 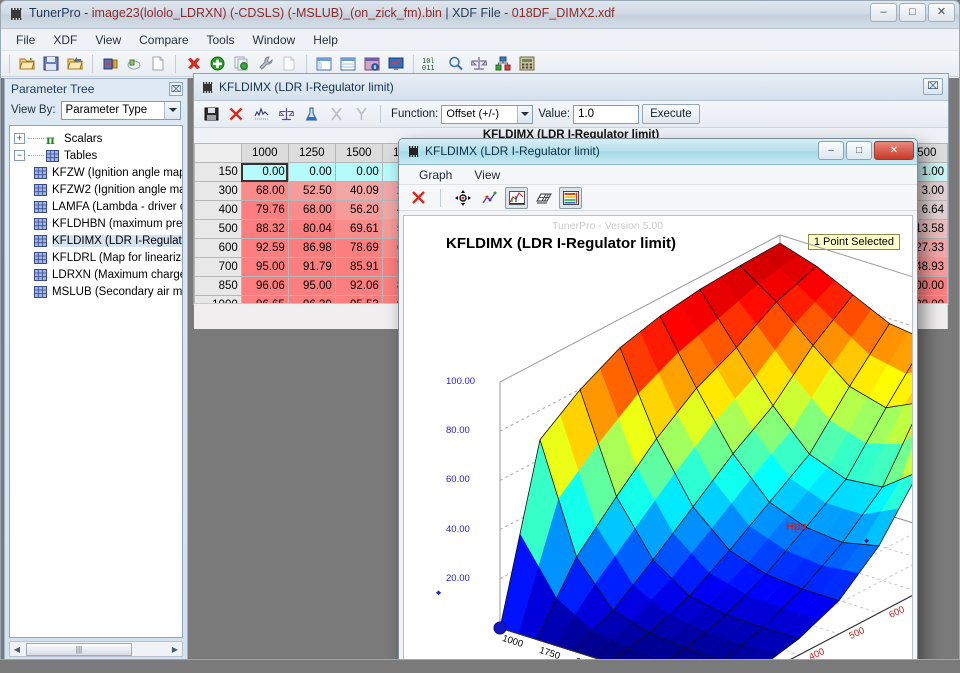 What do you see at coordinates (98, 155) in the screenshot?
I see `tree-node-tables: − Tables` at bounding box center [98, 155].